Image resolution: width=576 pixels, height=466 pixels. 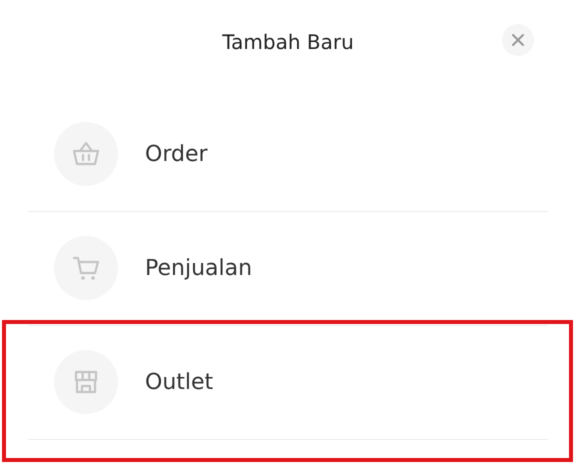 I want to click on close-button, so click(x=518, y=40).